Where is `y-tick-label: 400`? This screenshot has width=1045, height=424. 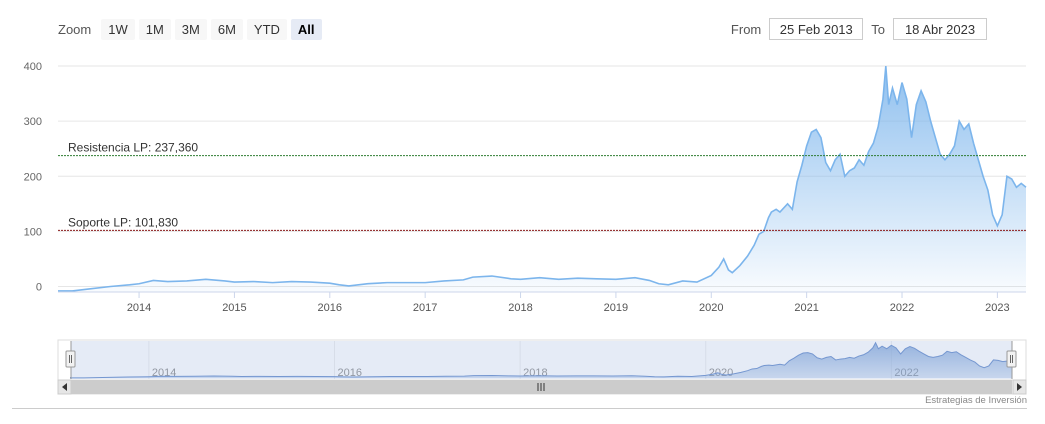
y-tick-label: 400 is located at coordinates (33, 67).